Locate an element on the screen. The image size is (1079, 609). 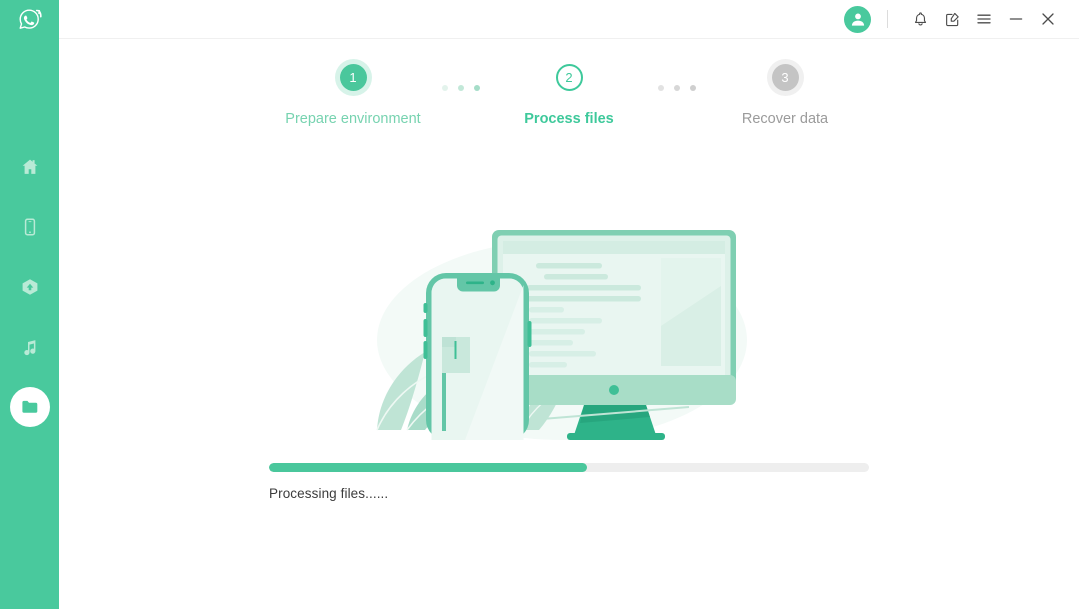
menu-button is located at coordinates (984, 19).